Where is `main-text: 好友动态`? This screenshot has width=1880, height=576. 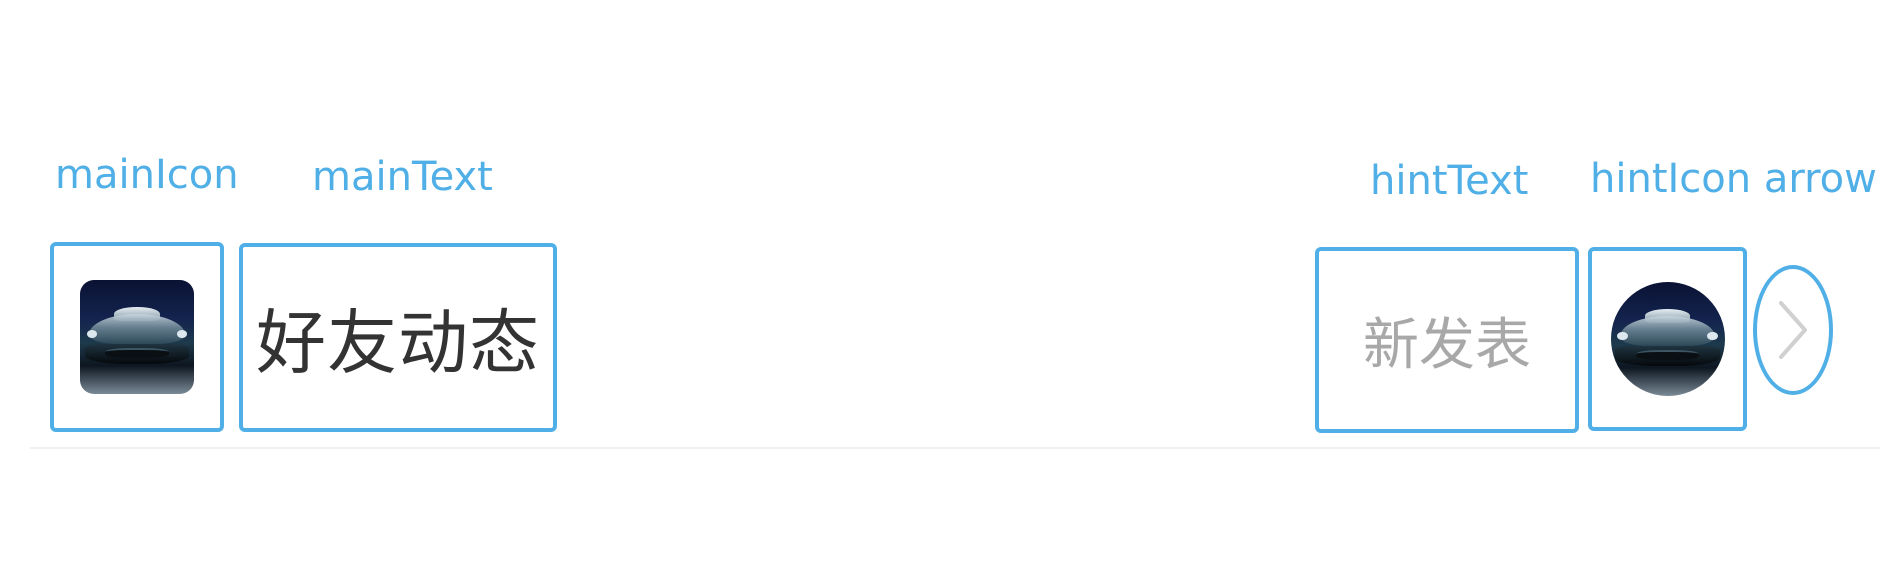 main-text: 好友动态 is located at coordinates (398, 343).